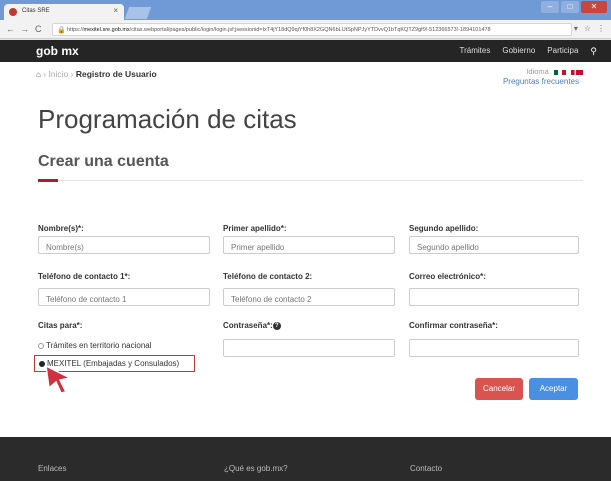  What do you see at coordinates (103, 161) in the screenshot?
I see `section-title: Crear una cuenta` at bounding box center [103, 161].